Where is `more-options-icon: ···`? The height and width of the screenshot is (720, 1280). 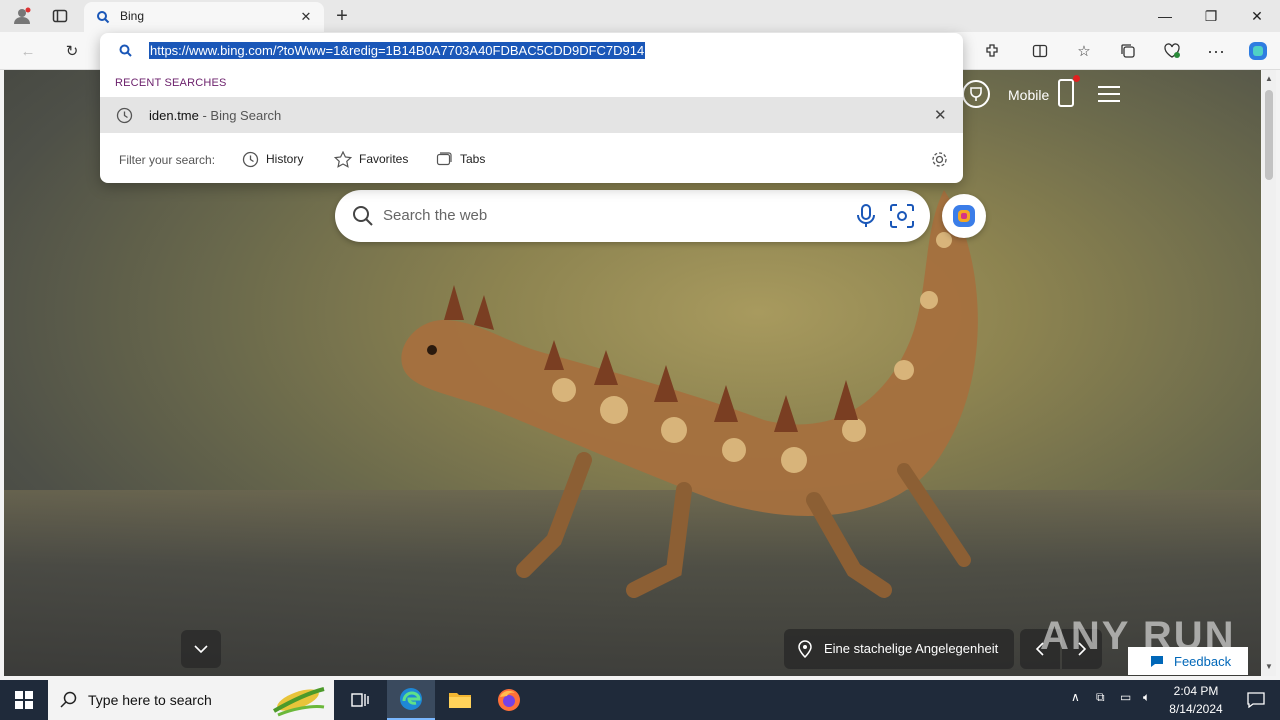 more-options-icon: ··· is located at coordinates (1216, 51).